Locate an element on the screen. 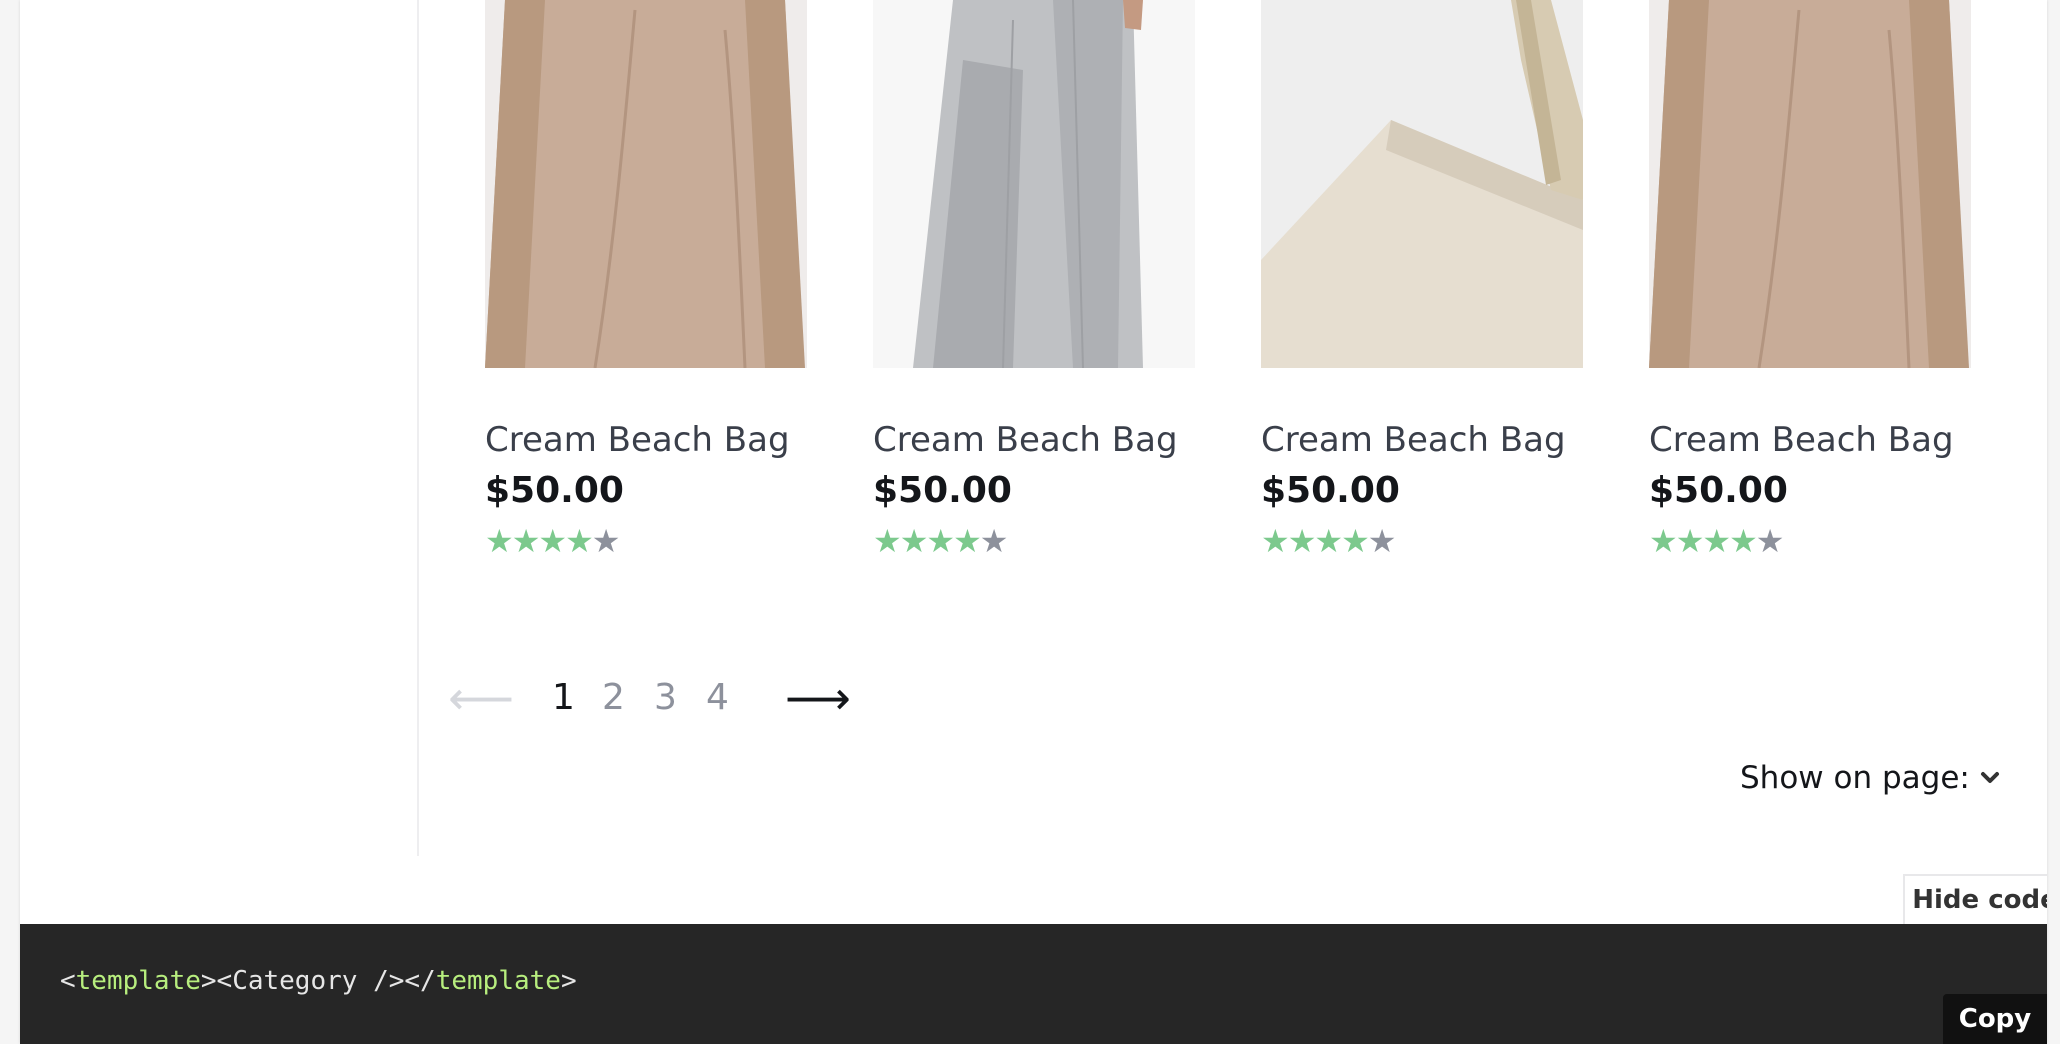  code-snippet: <template><Category /></template> is located at coordinates (318, 981).